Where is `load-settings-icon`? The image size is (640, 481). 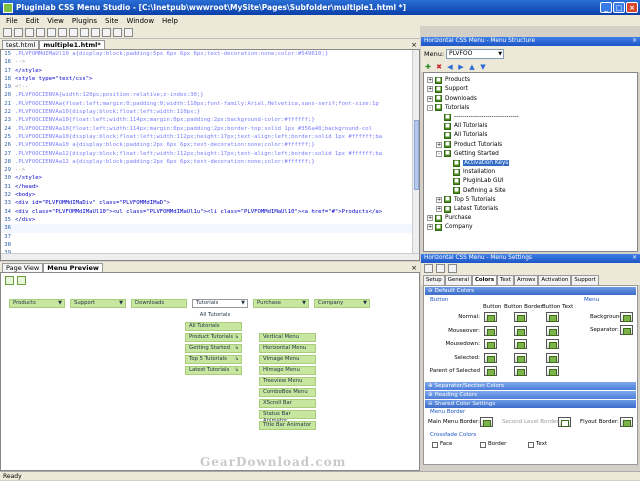 load-settings-icon is located at coordinates (428, 268).